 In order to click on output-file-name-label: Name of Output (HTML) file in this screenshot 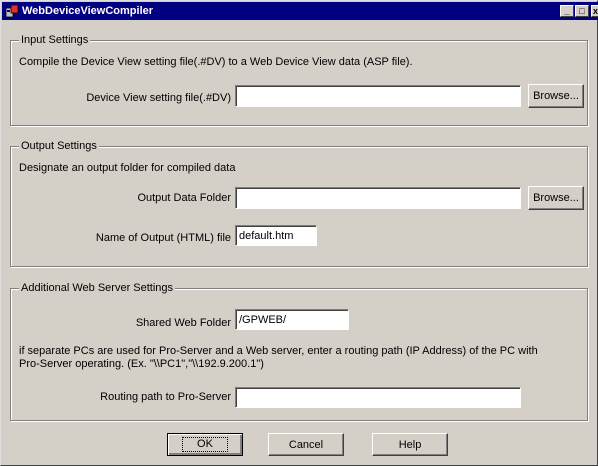, I will do `click(163, 238)`.